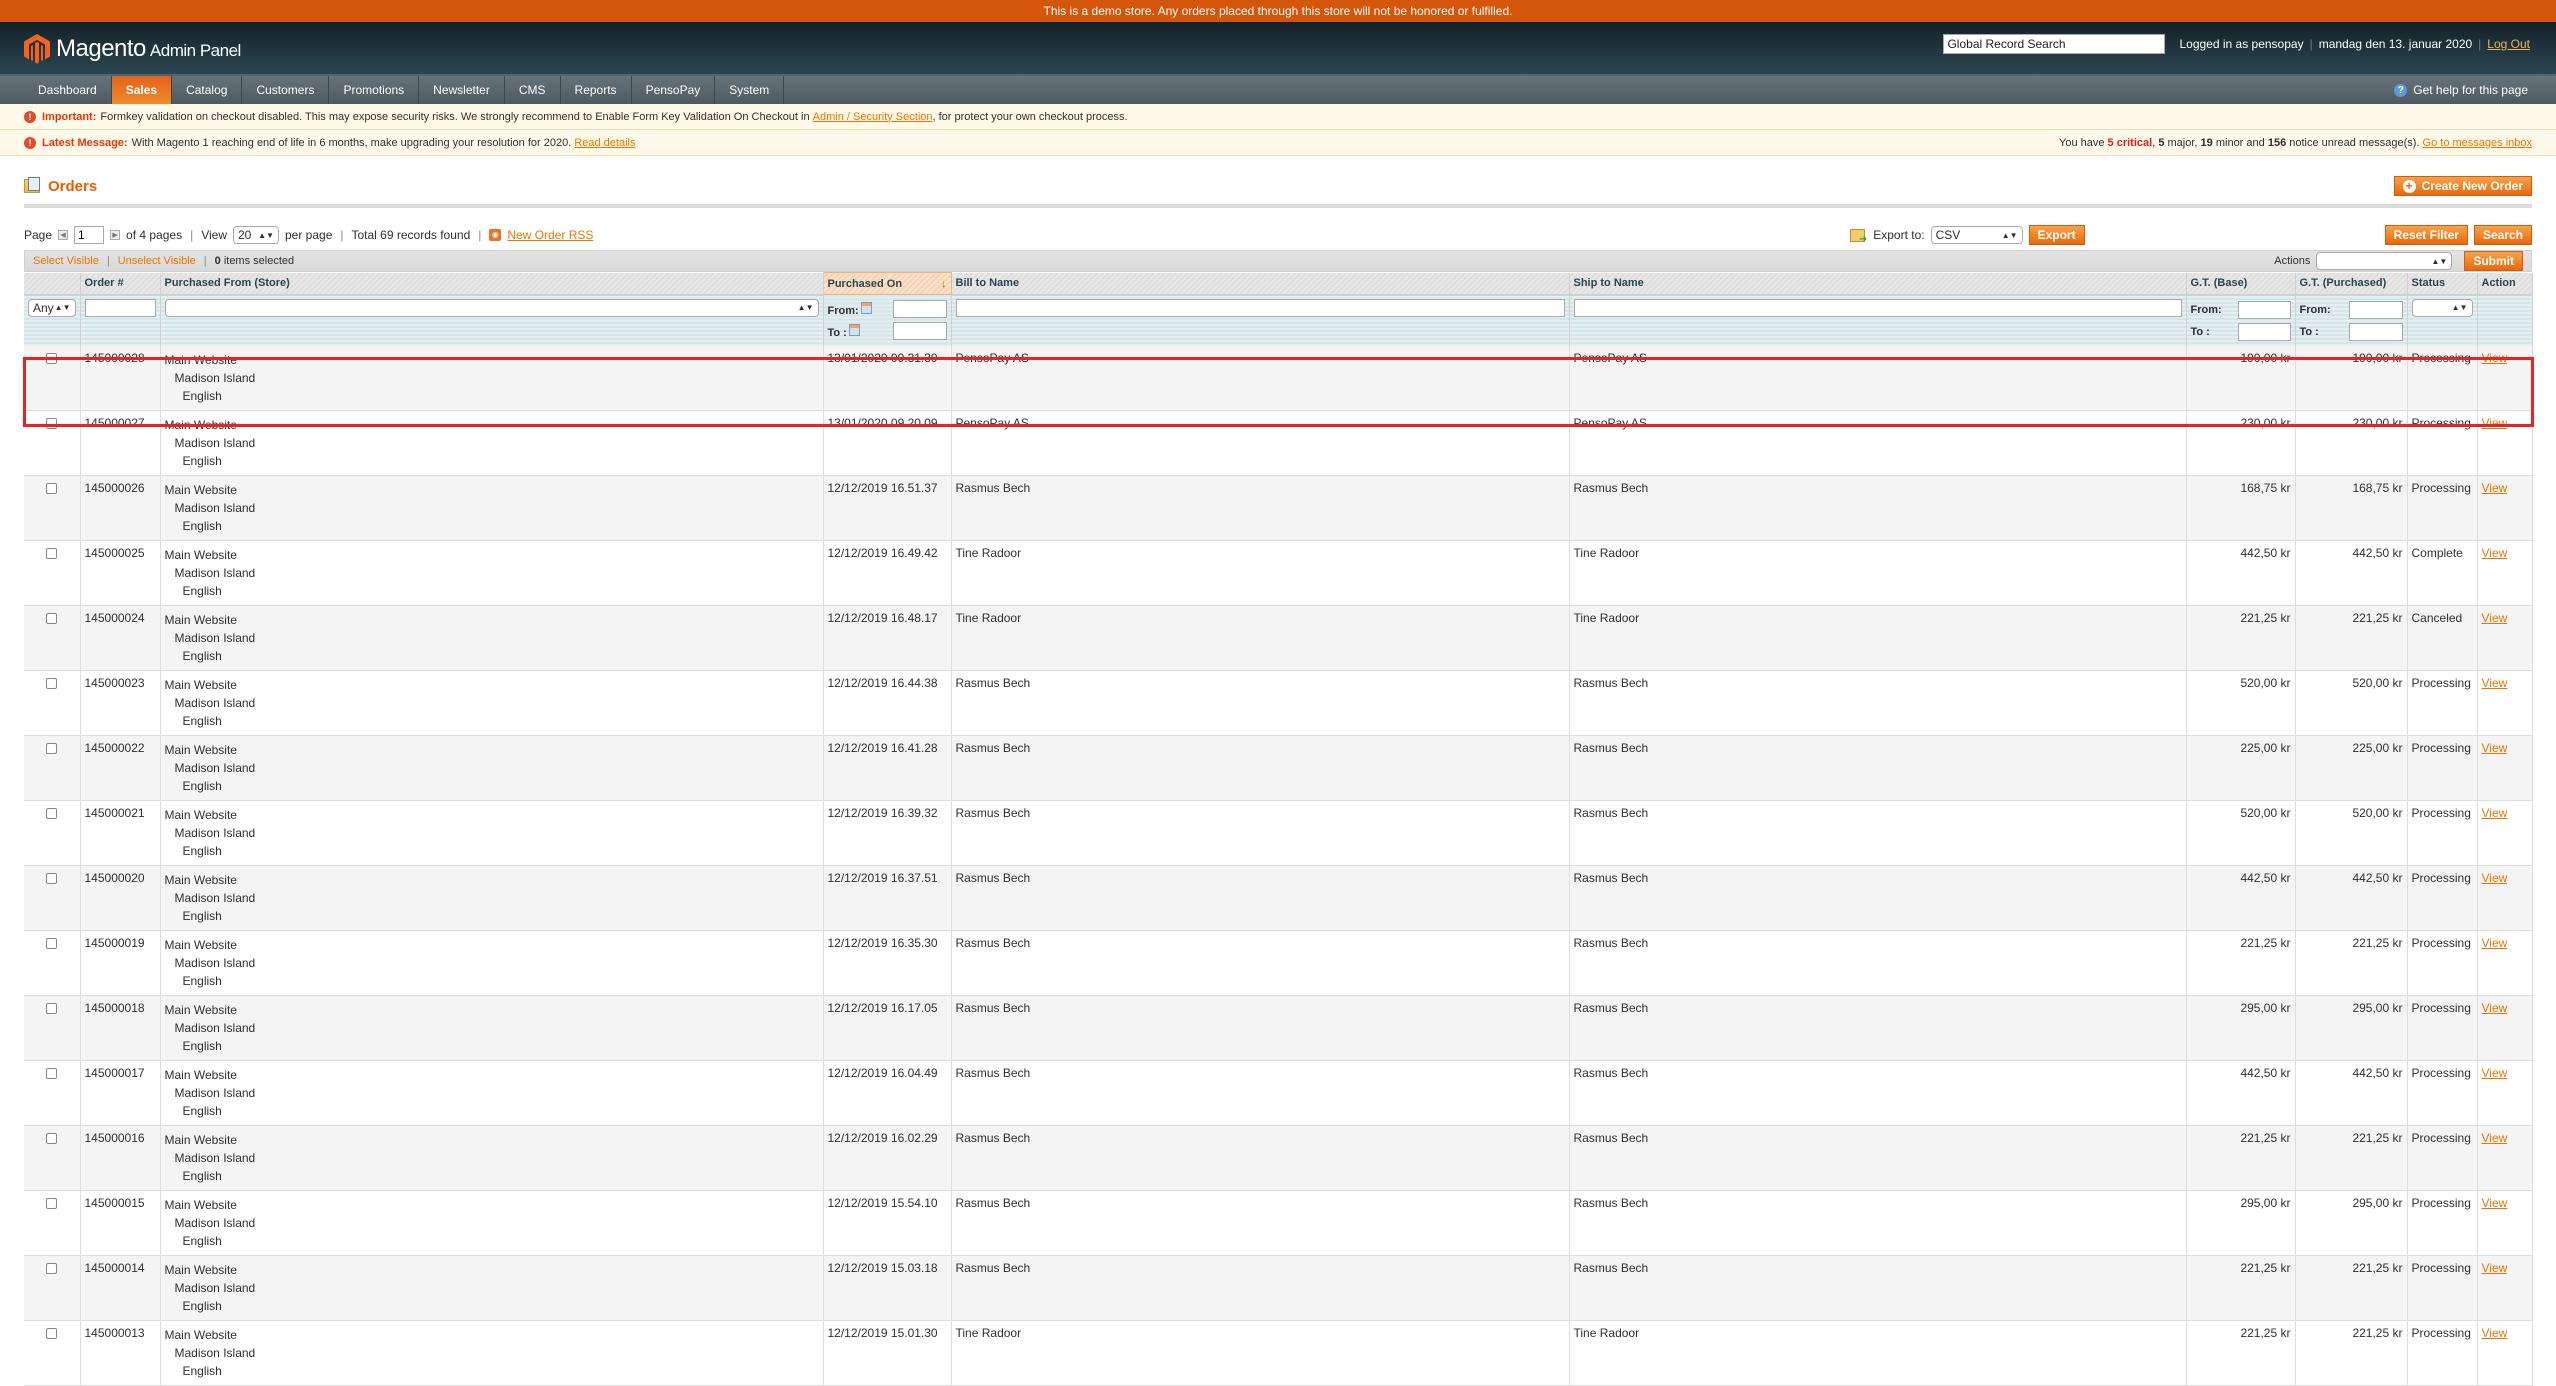 This screenshot has height=1386, width=2556. What do you see at coordinates (115, 235) in the screenshot?
I see `next-page-icon: ▶` at bounding box center [115, 235].